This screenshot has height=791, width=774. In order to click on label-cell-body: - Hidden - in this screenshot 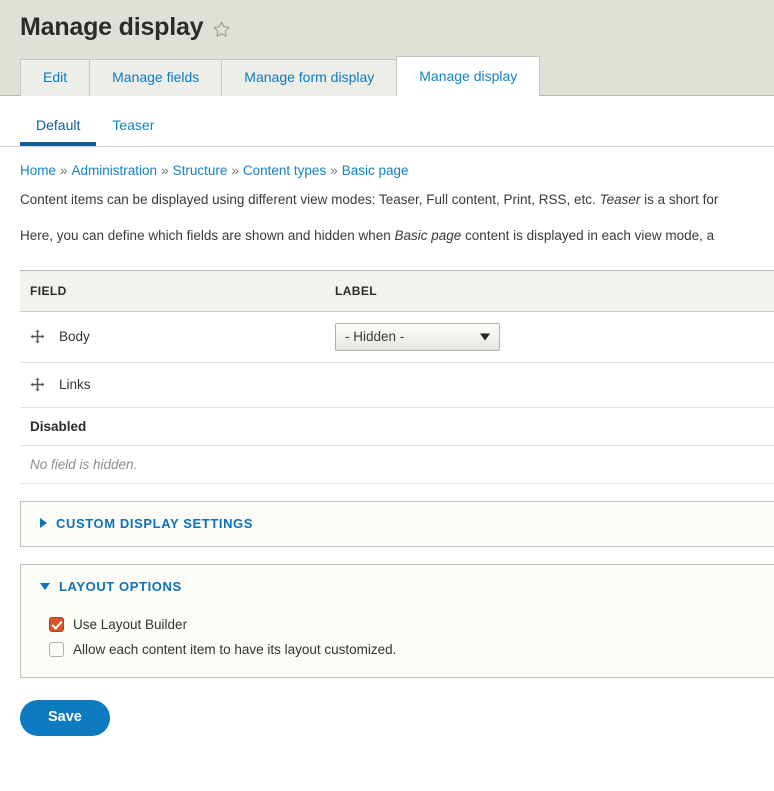, I will do `click(445, 337)`.